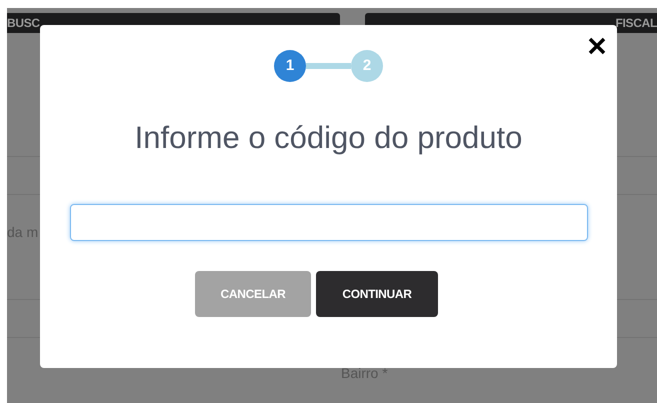  What do you see at coordinates (367, 66) in the screenshot?
I see `step-indicator: 2` at bounding box center [367, 66].